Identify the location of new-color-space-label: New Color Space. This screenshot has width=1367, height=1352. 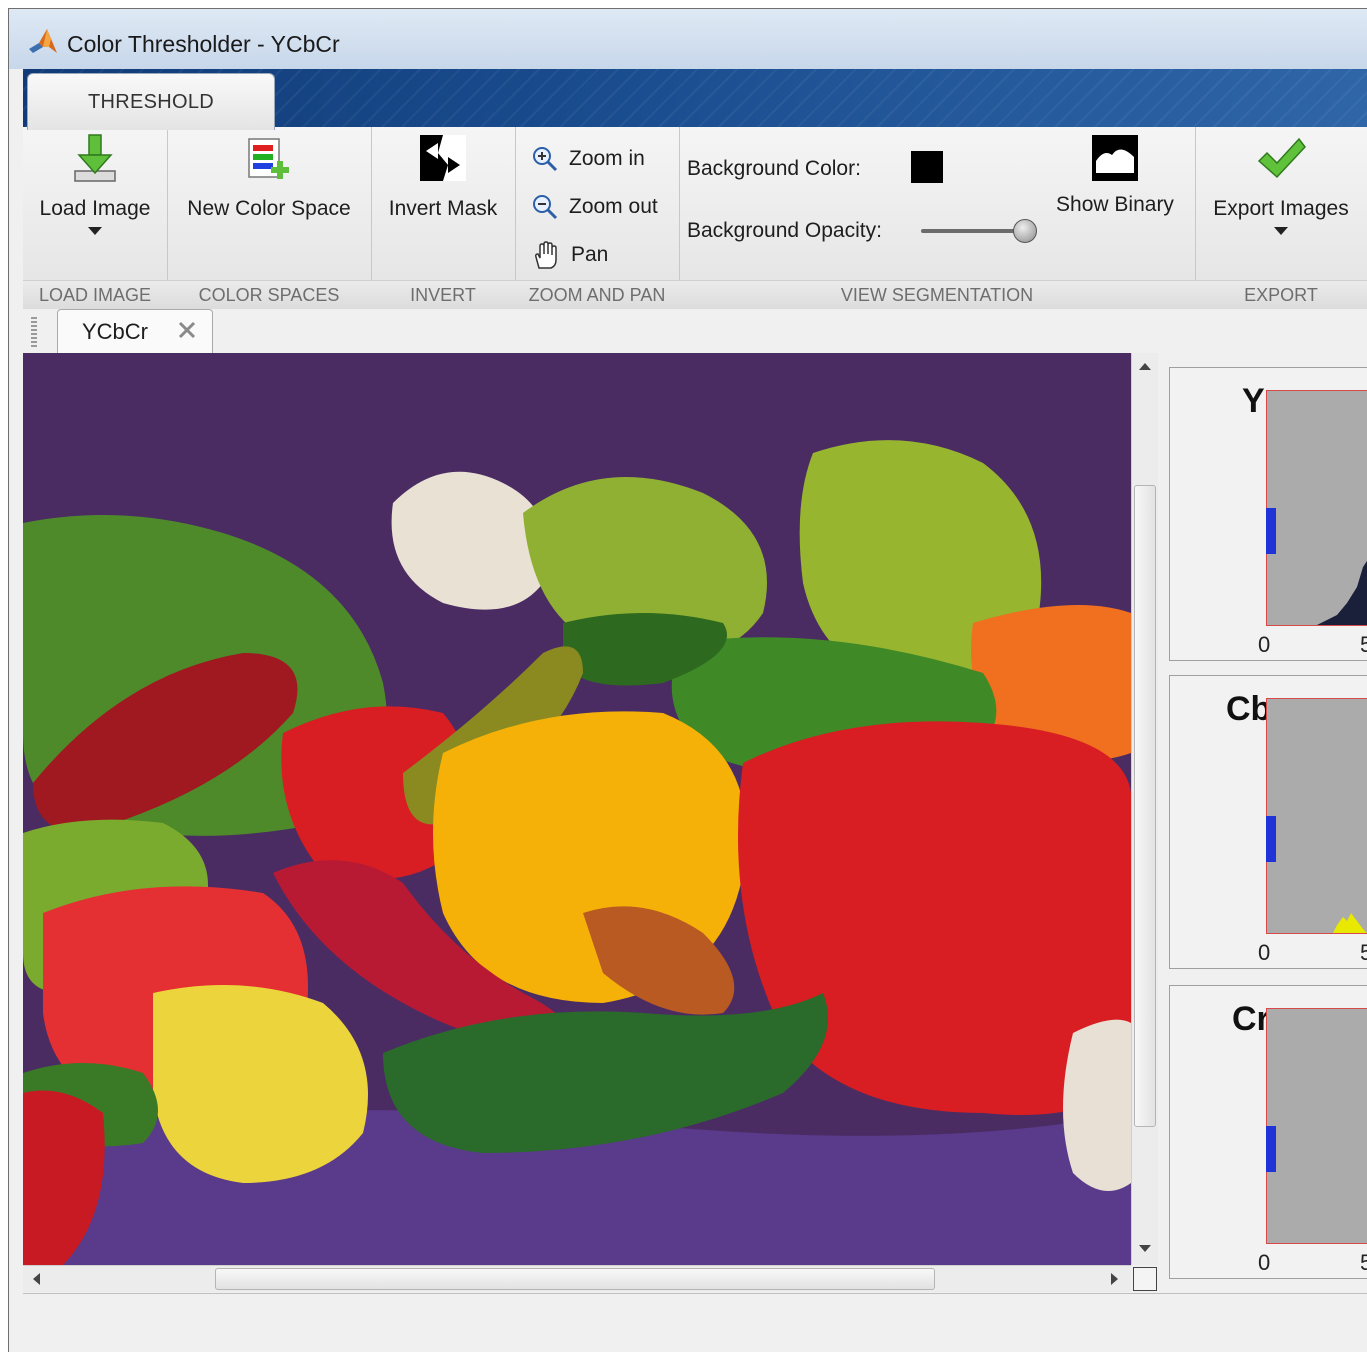
(269, 208).